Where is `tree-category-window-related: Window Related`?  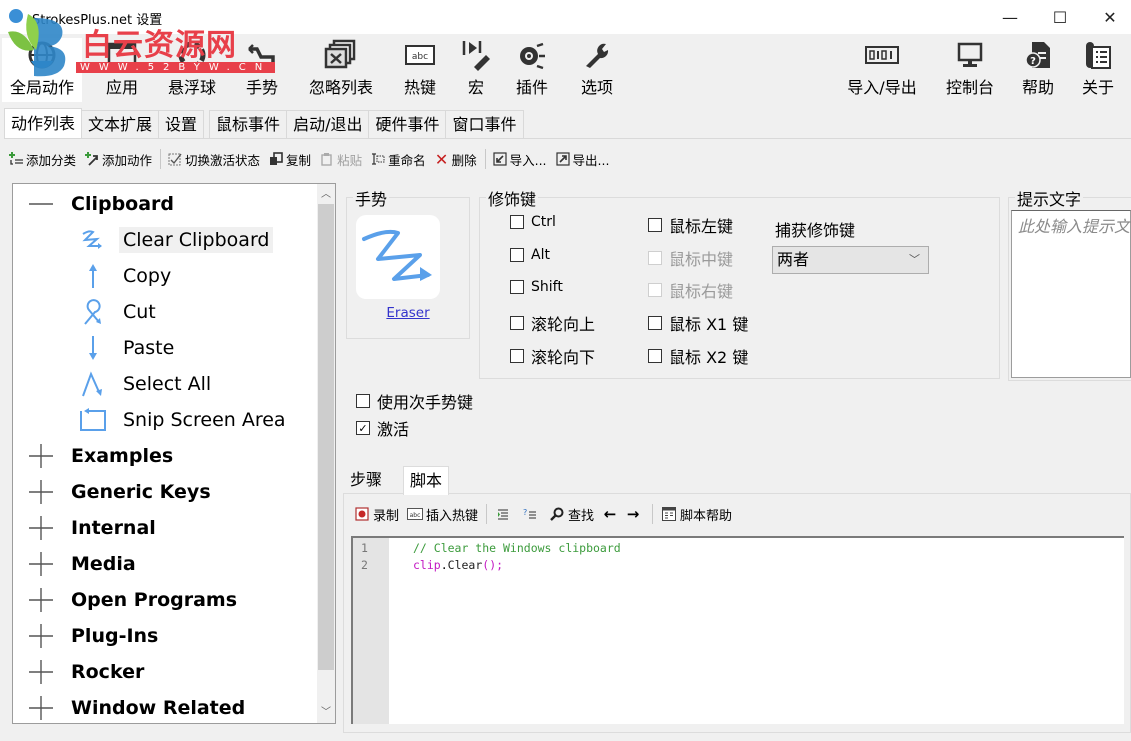
tree-category-window-related: Window Related is located at coordinates (163, 706).